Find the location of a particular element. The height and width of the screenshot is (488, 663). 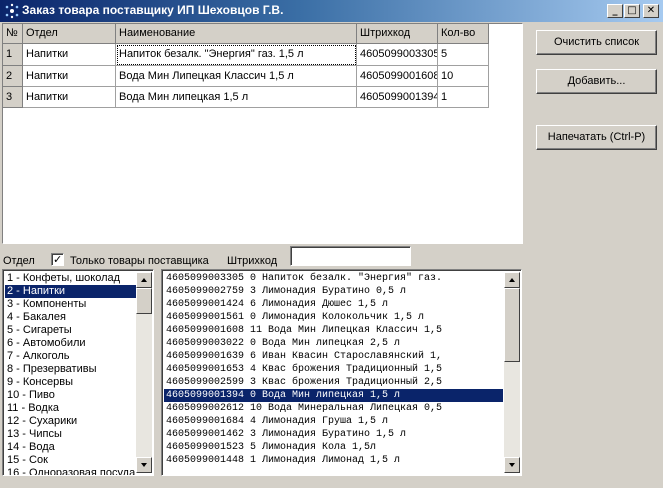

row-number: 2 is located at coordinates (13, 76).